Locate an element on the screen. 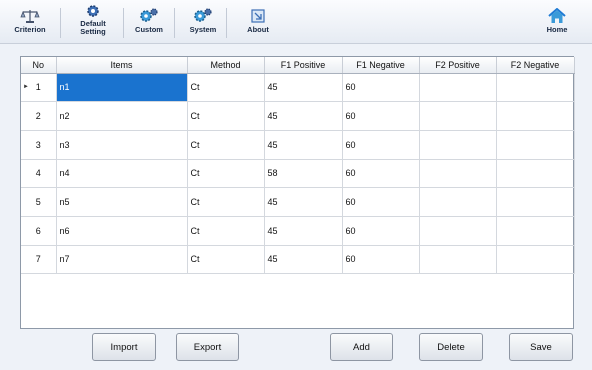  col-header-f2-negative: F2 Negative is located at coordinates (535, 65).